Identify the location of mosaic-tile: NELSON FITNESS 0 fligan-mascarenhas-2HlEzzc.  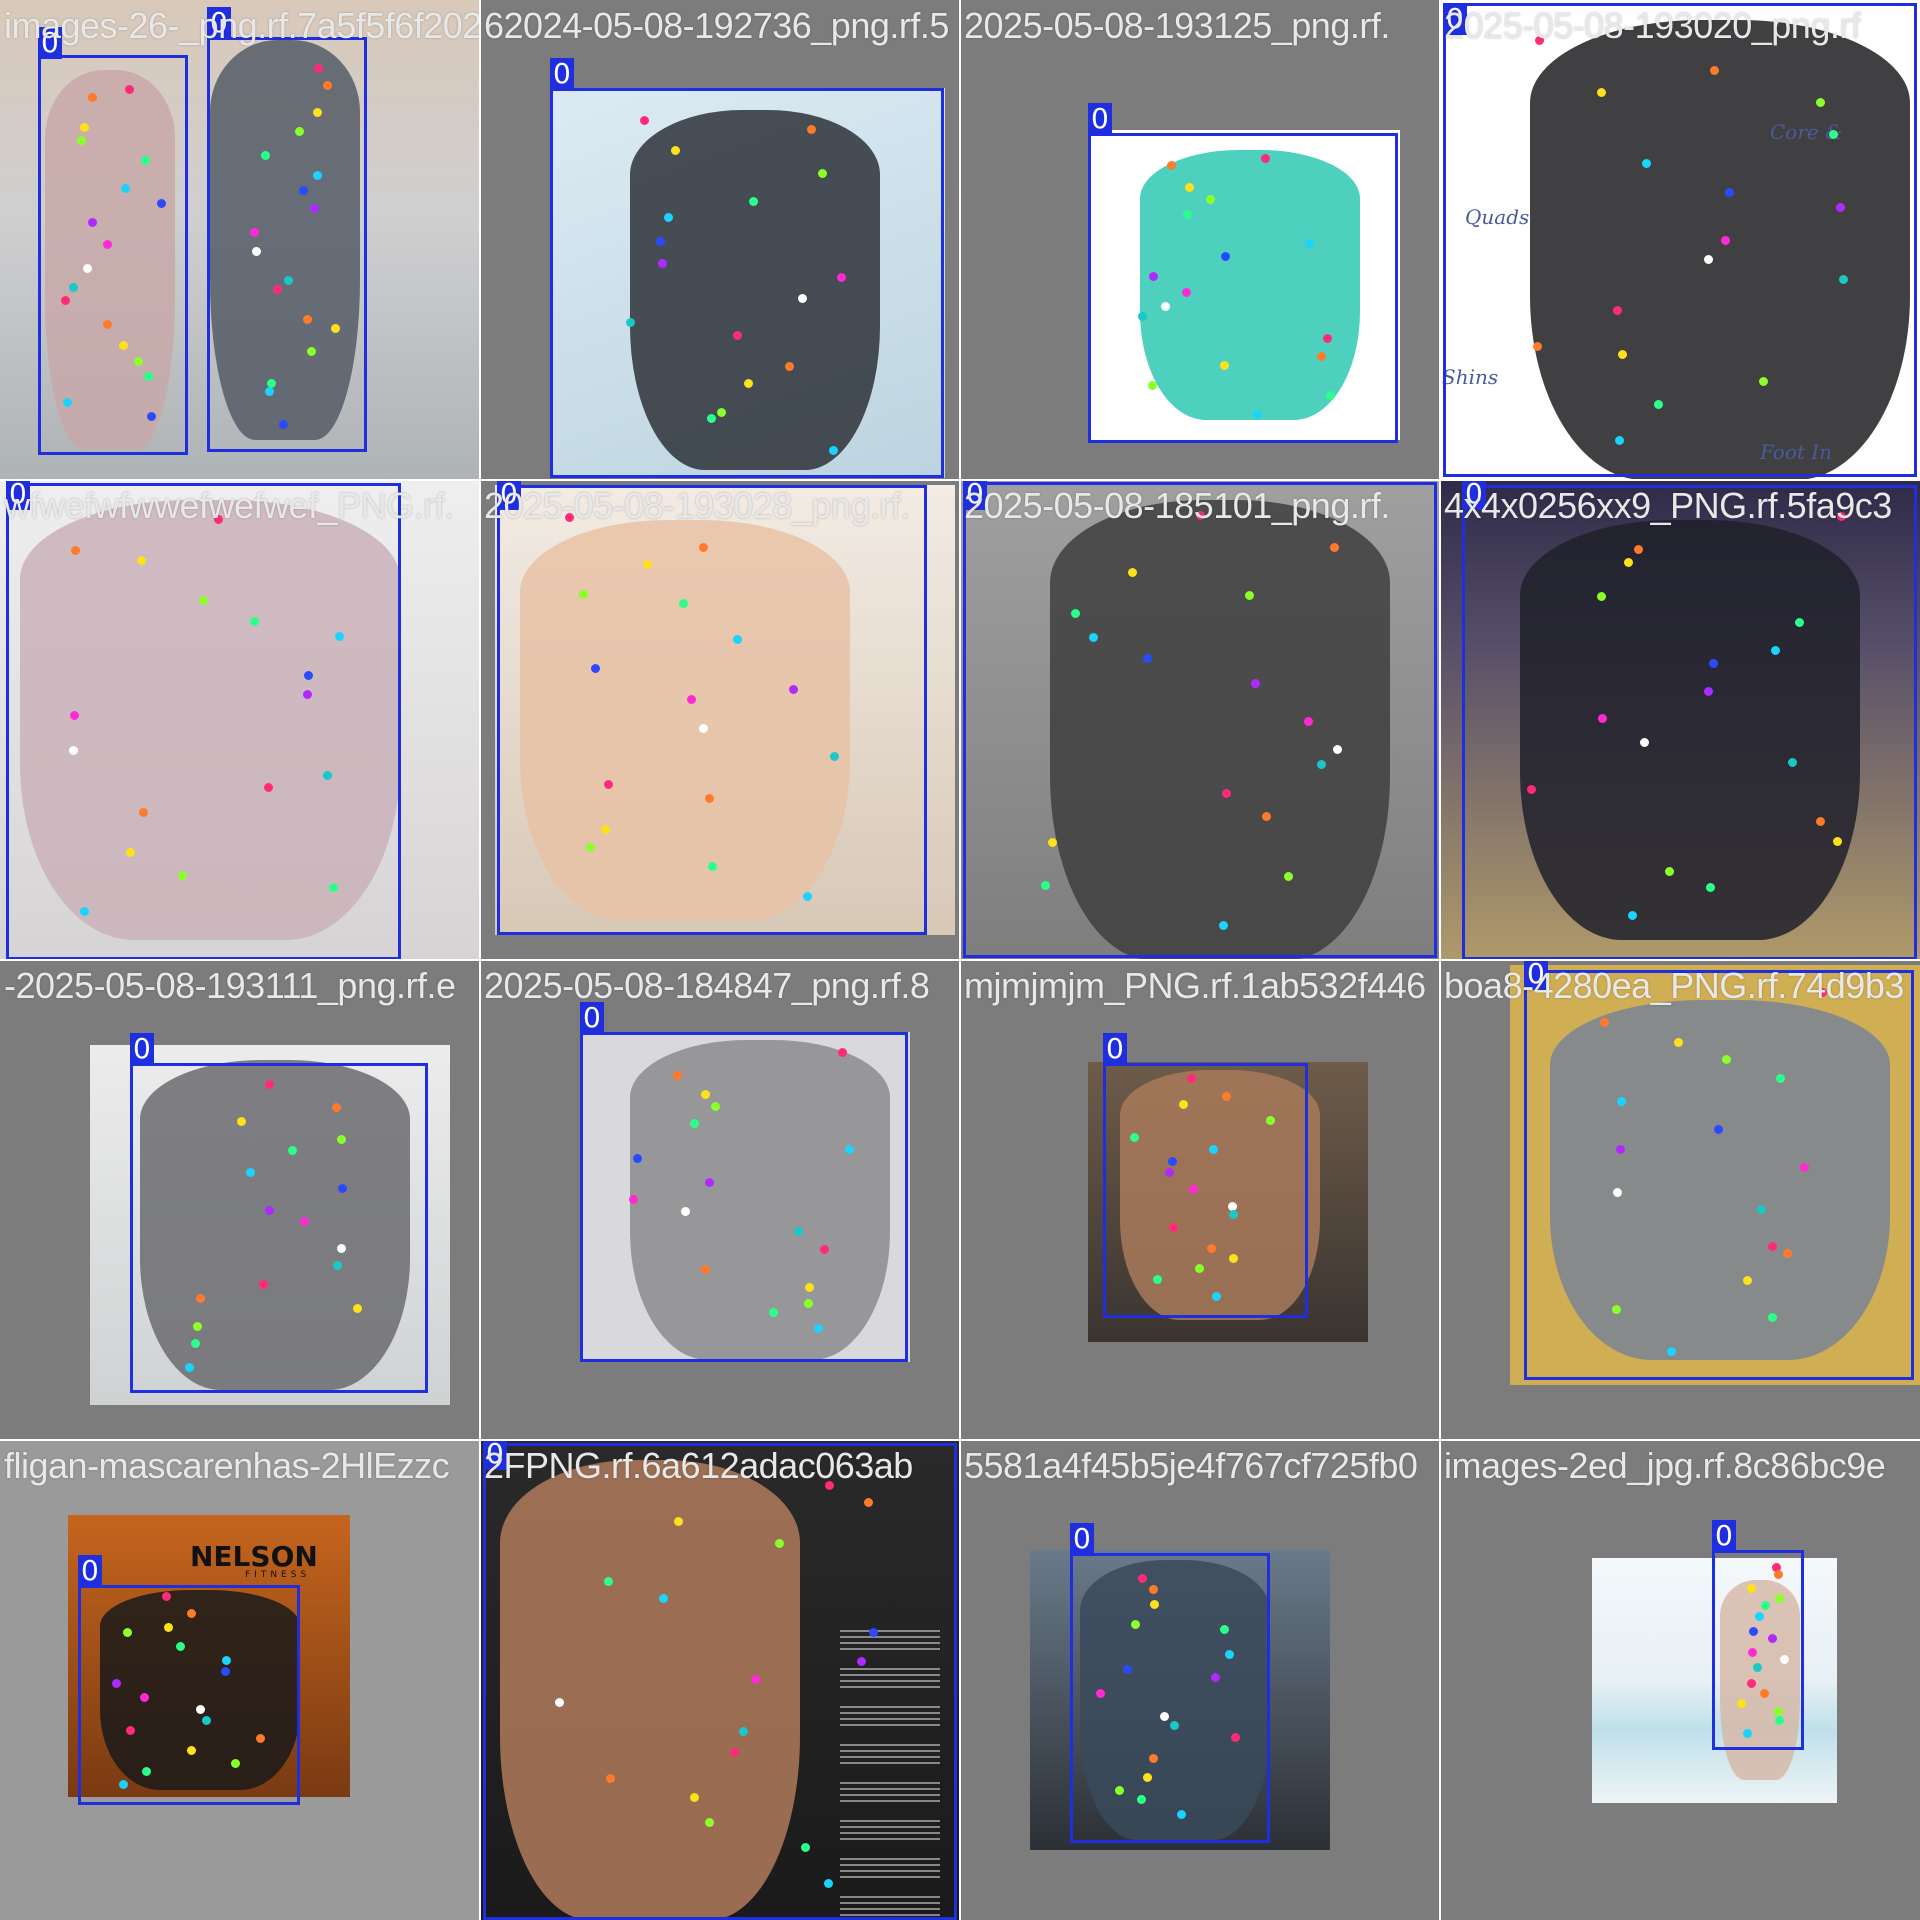
(240, 1680).